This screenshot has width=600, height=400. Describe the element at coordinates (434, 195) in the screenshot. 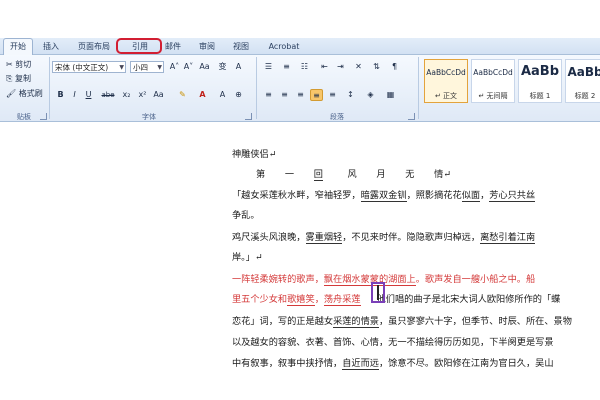

I see `text-run: ，照影摘花花` at that location.